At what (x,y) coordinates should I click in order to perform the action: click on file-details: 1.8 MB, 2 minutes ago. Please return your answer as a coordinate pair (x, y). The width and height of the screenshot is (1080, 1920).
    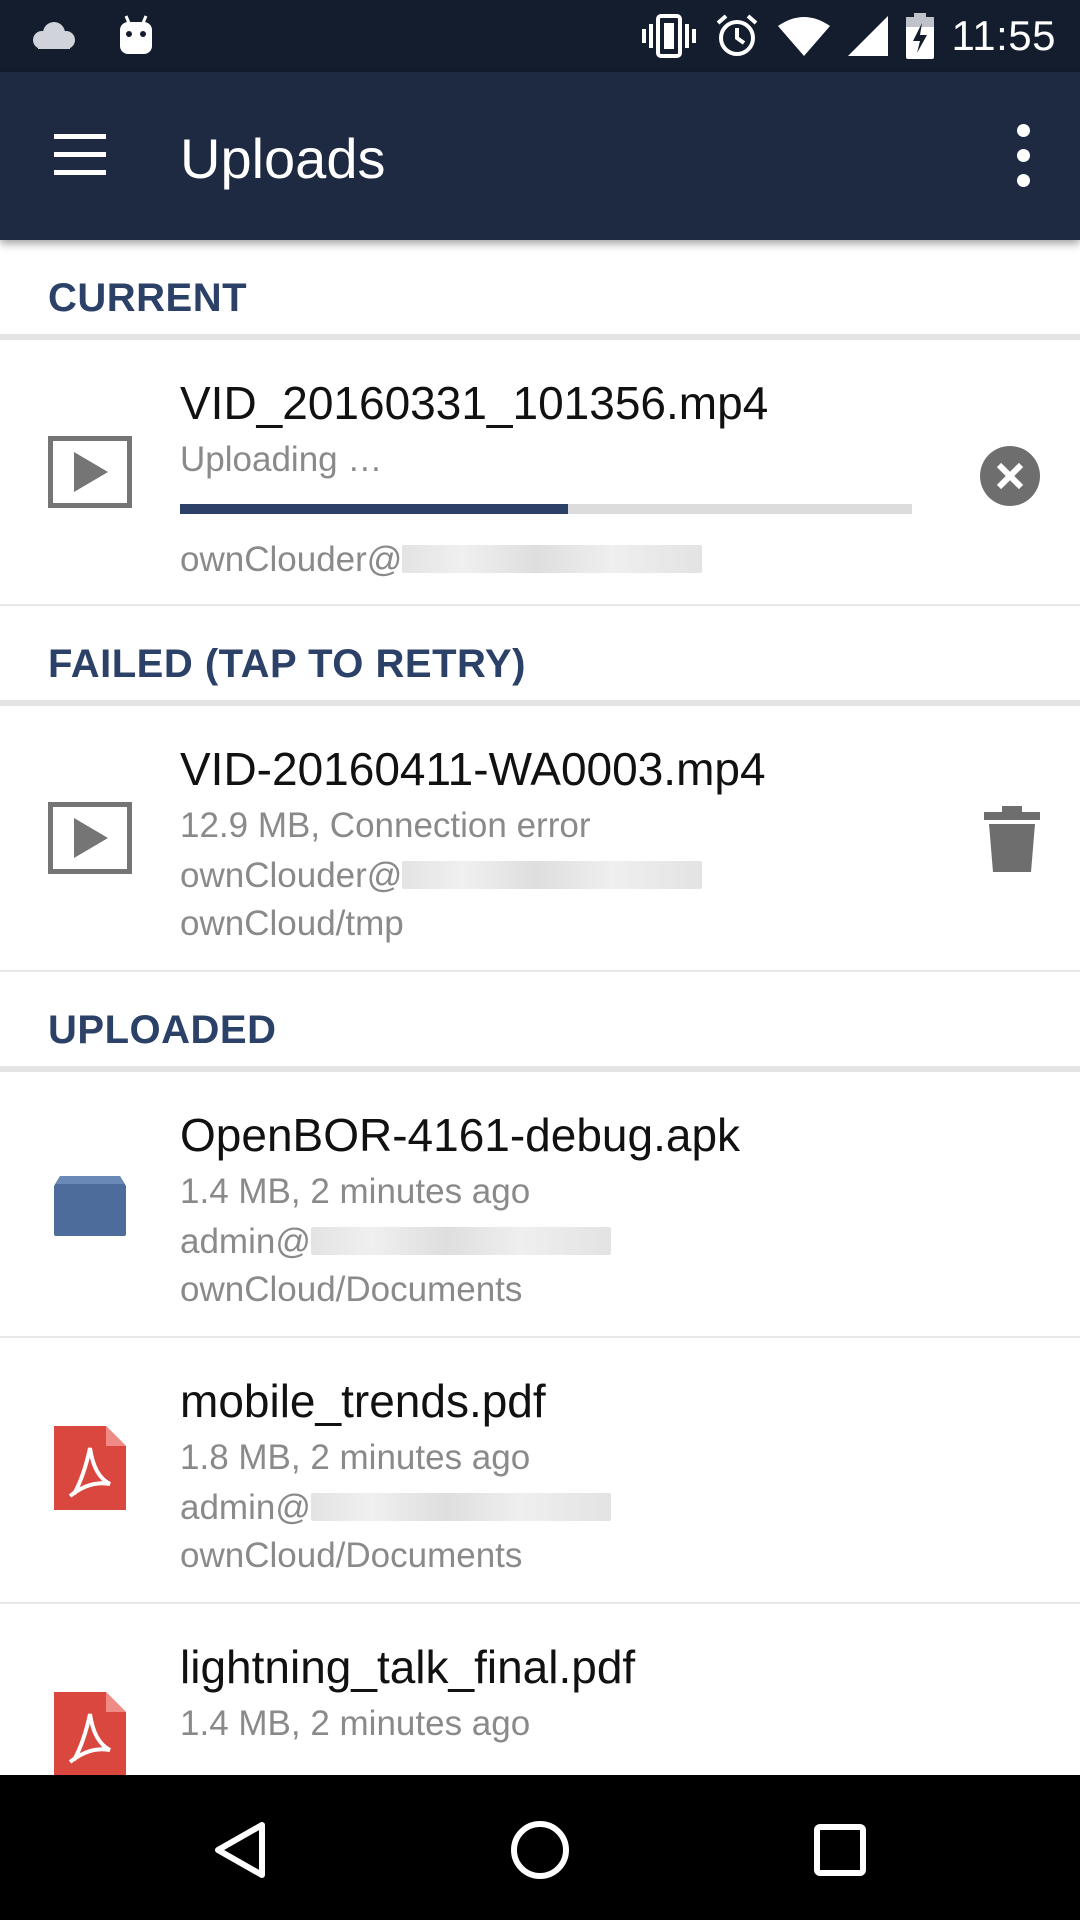
    Looking at the image, I should click on (355, 1457).